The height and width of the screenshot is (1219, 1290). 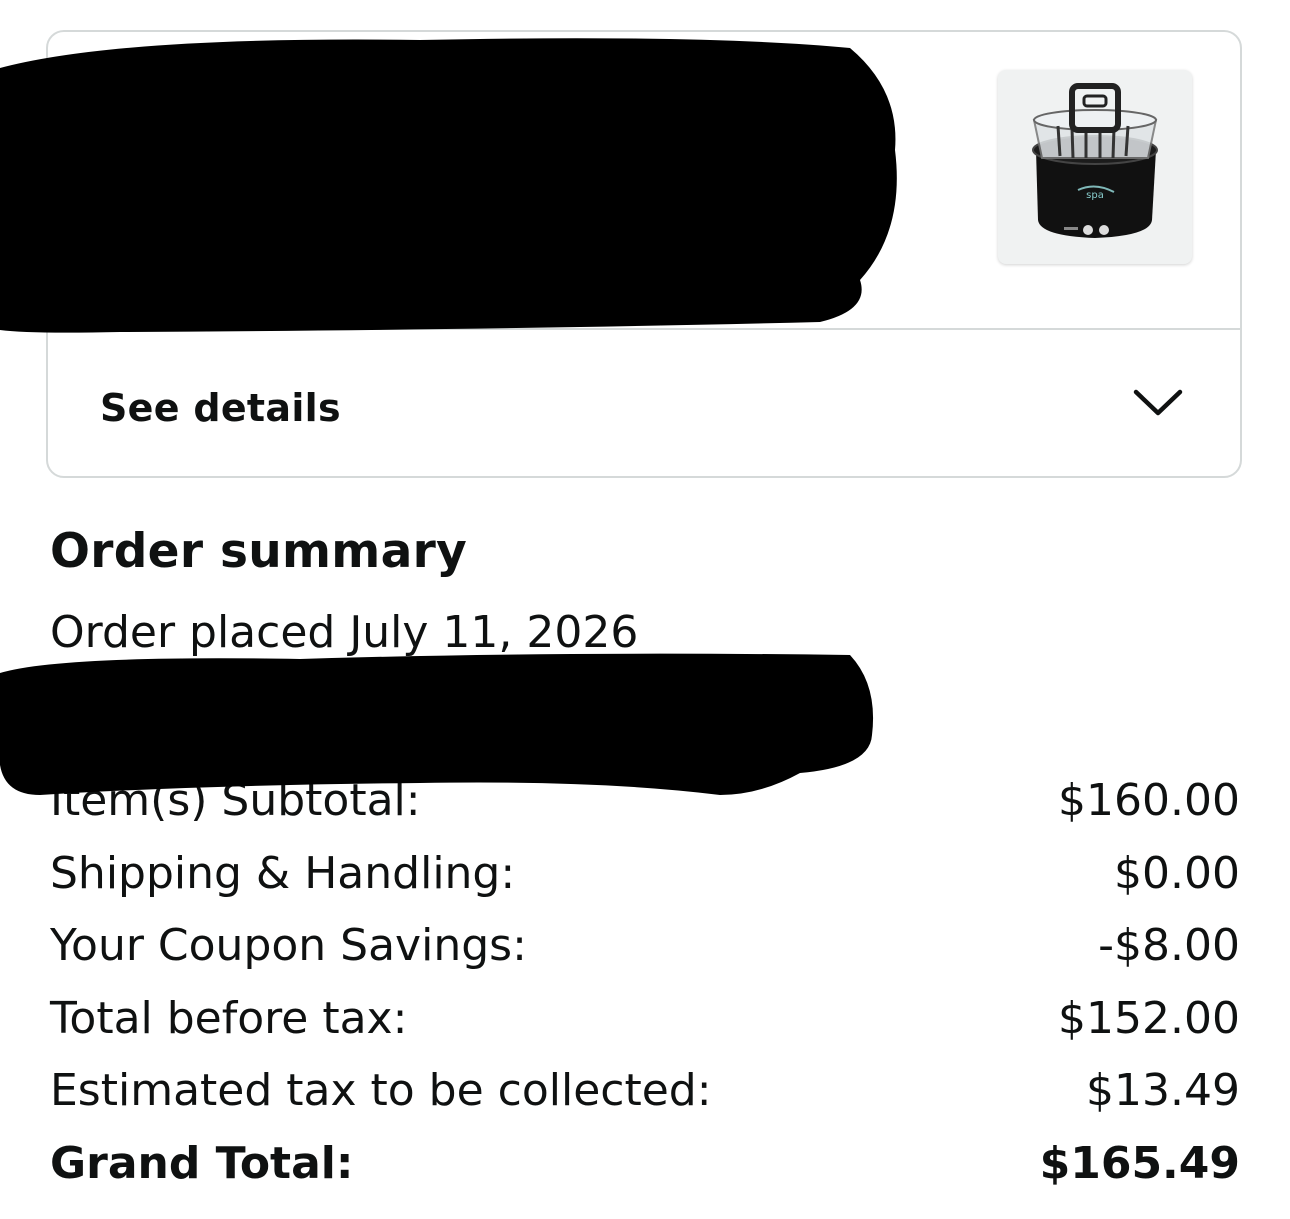 What do you see at coordinates (645, 881) in the screenshot?
I see `summary-line-shipping: Shipping & Handling: $0.00` at bounding box center [645, 881].